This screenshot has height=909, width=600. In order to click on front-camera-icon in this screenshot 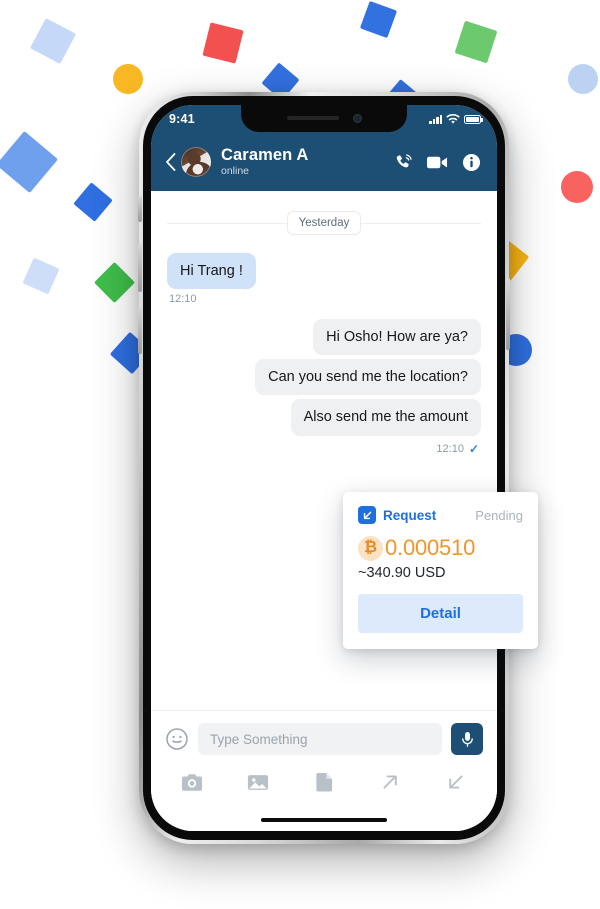, I will do `click(357, 118)`.